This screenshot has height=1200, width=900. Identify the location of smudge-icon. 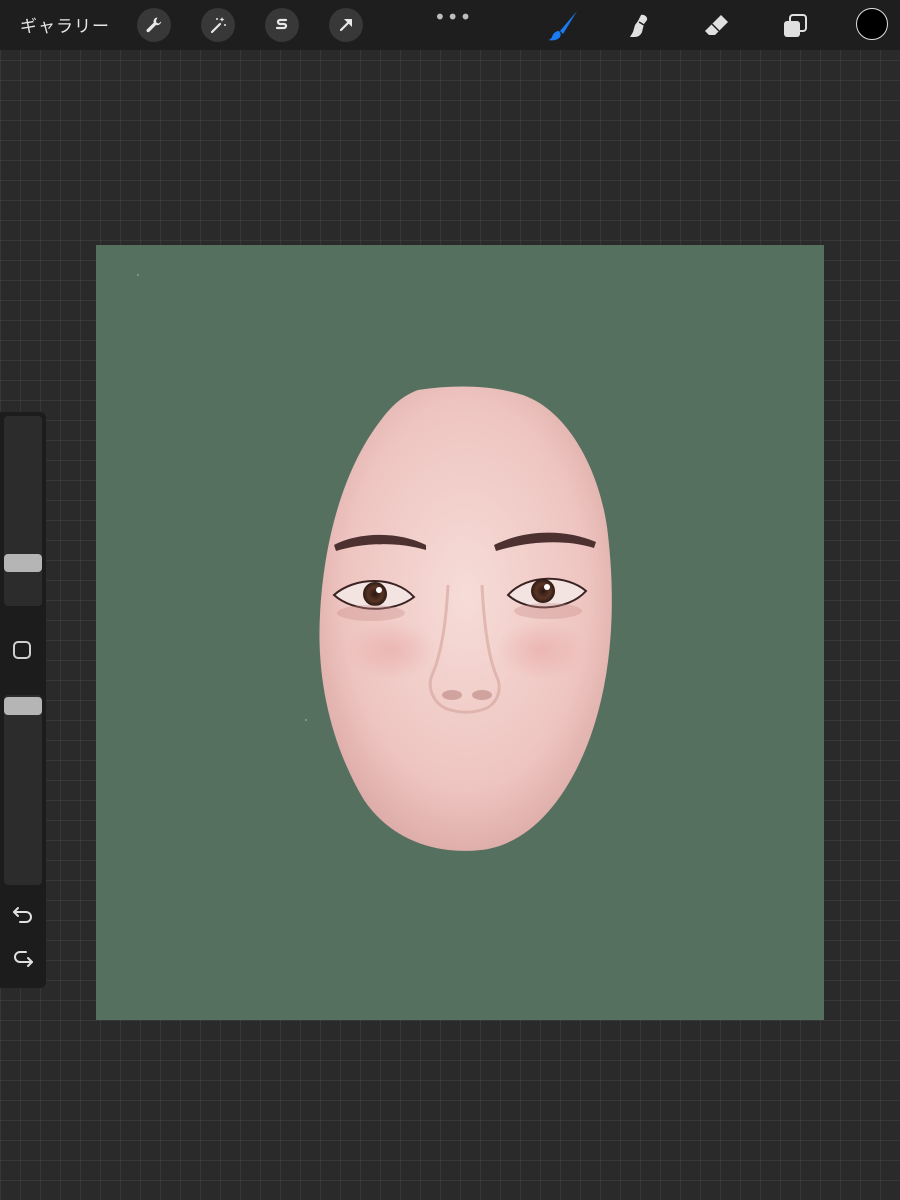
(639, 25).